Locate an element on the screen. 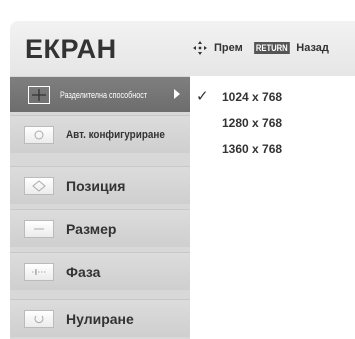 This screenshot has height=339, width=355. option-resolution-1: 1280 x 768 is located at coordinates (252, 123).